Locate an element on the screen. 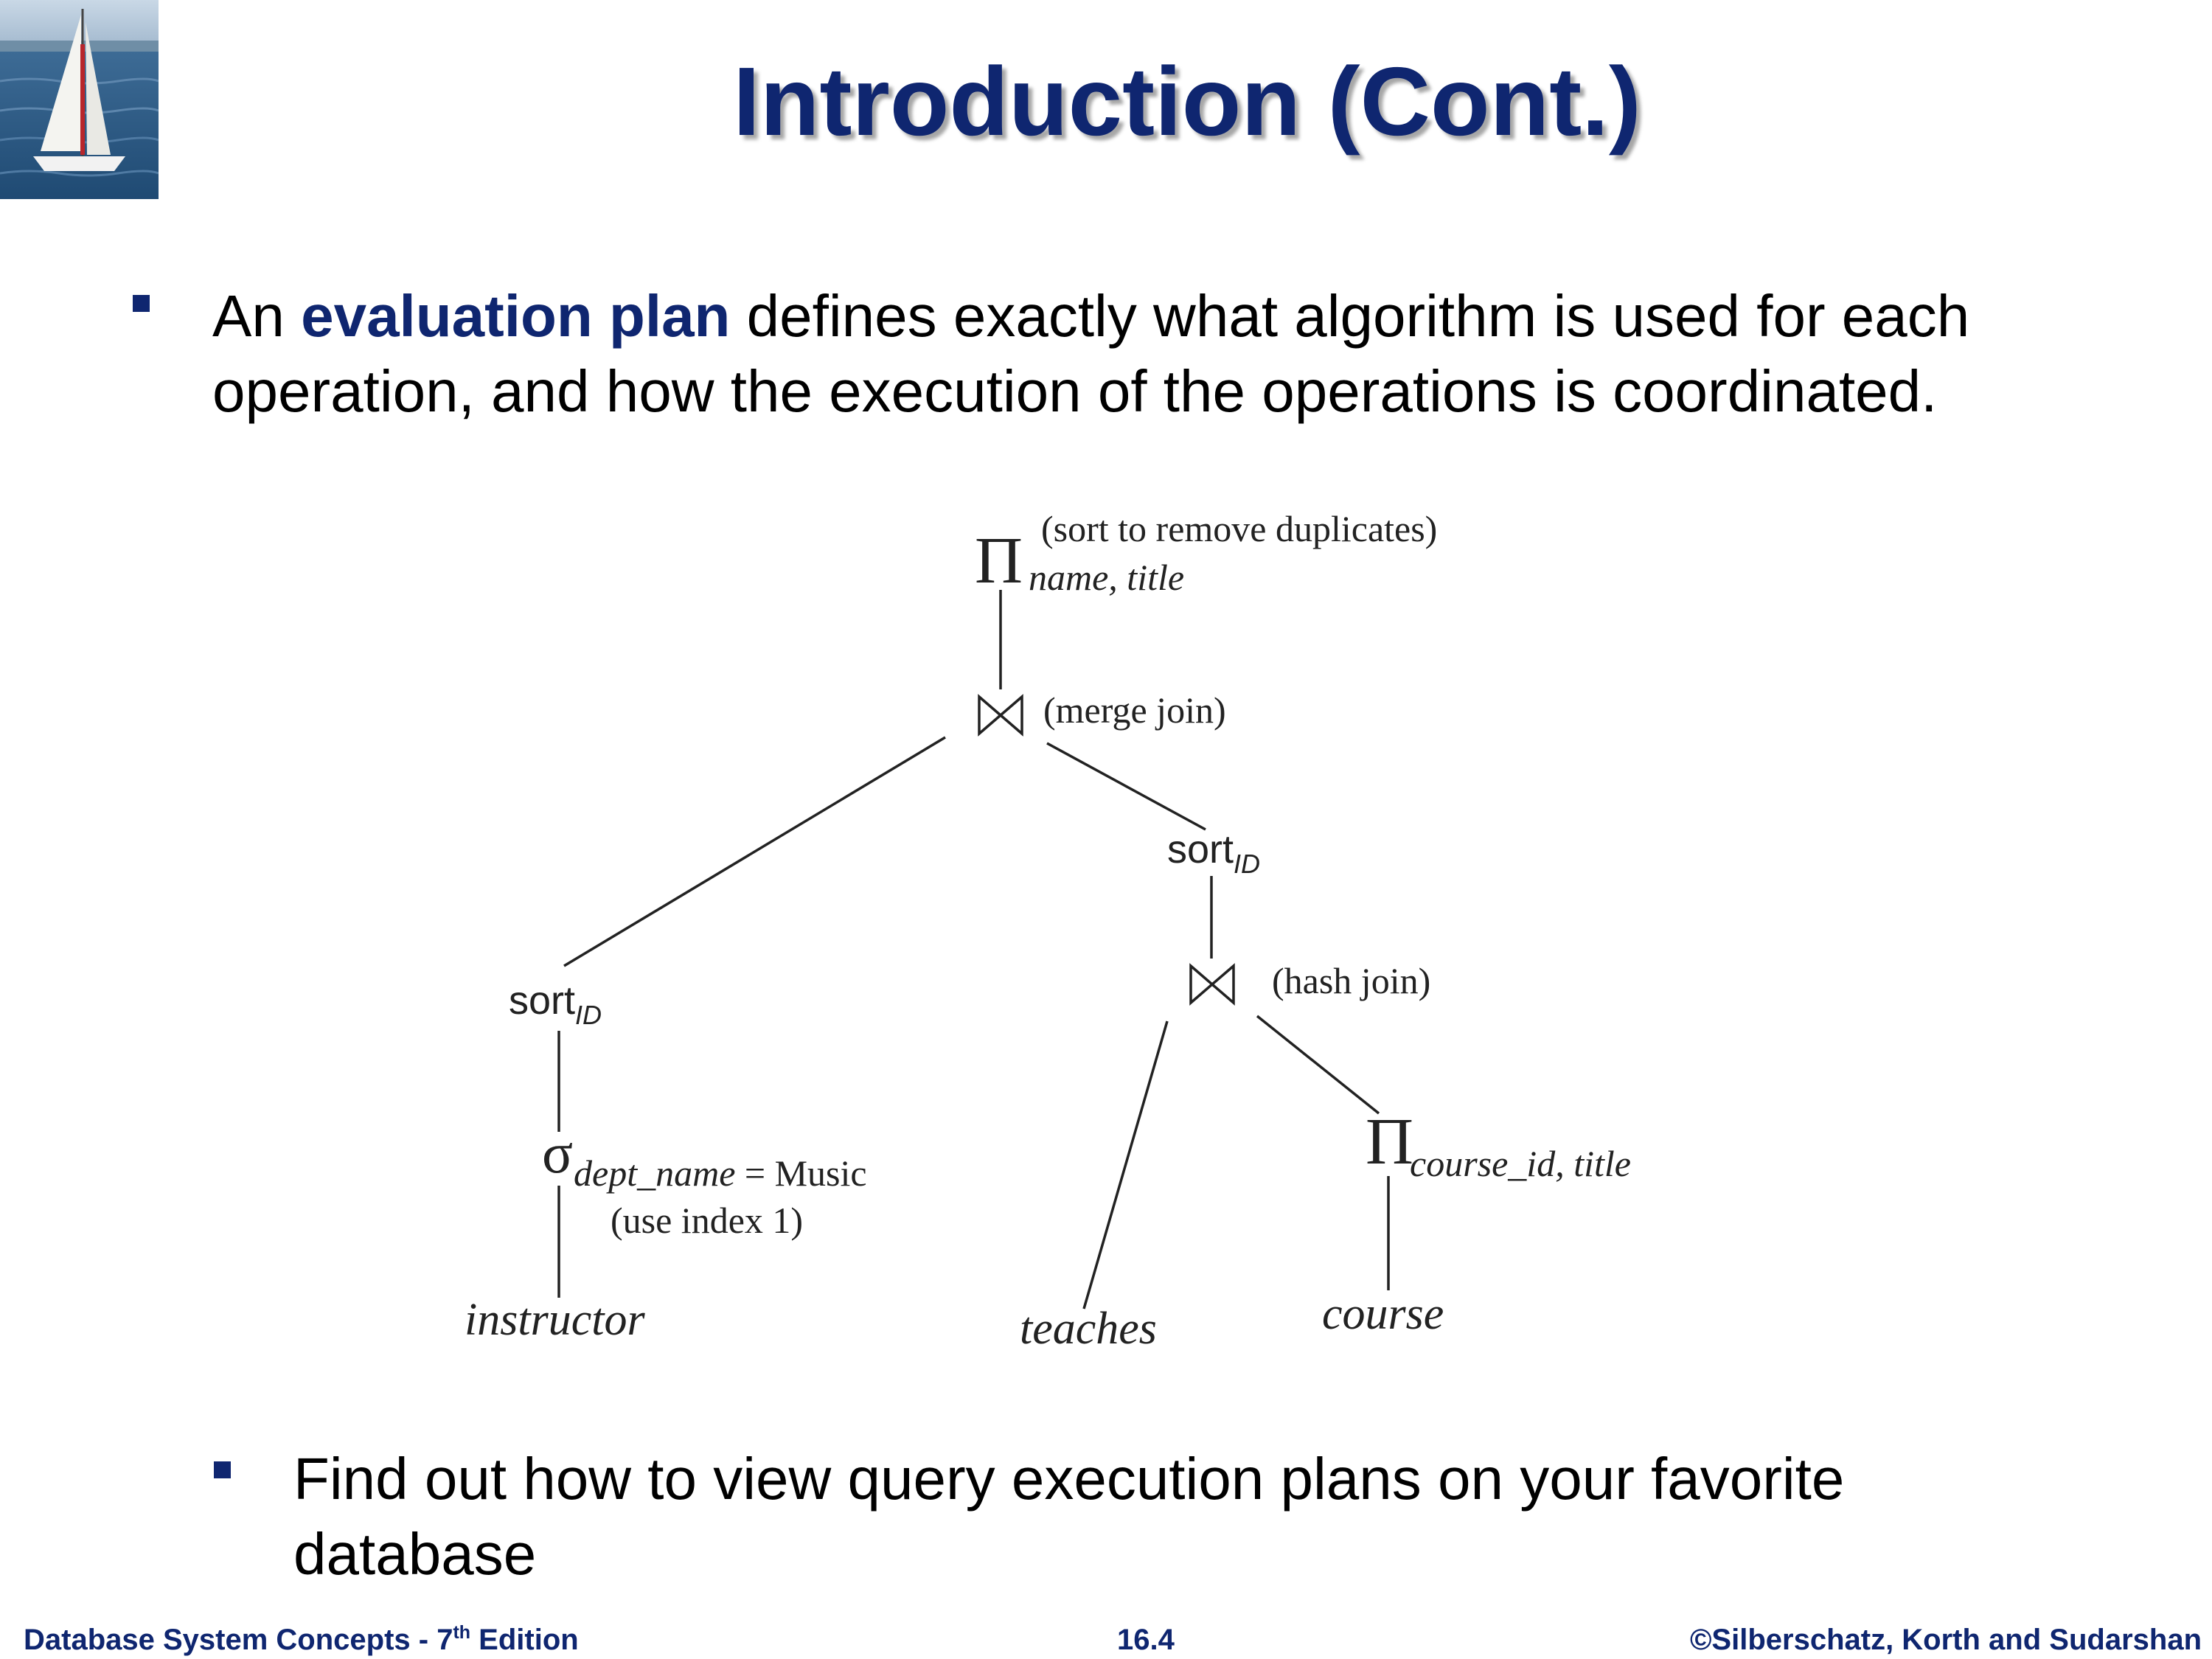 The width and height of the screenshot is (2212, 1659). footer-book-main: Database System Concepts - 7 is located at coordinates (238, 1640).